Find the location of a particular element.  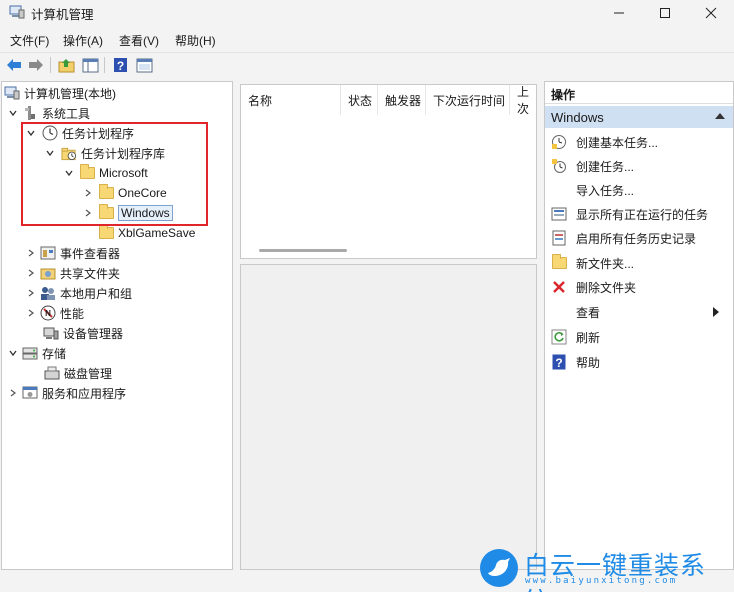

tree-item-services-apps: 服务和应用程序 is located at coordinates (66, 393).